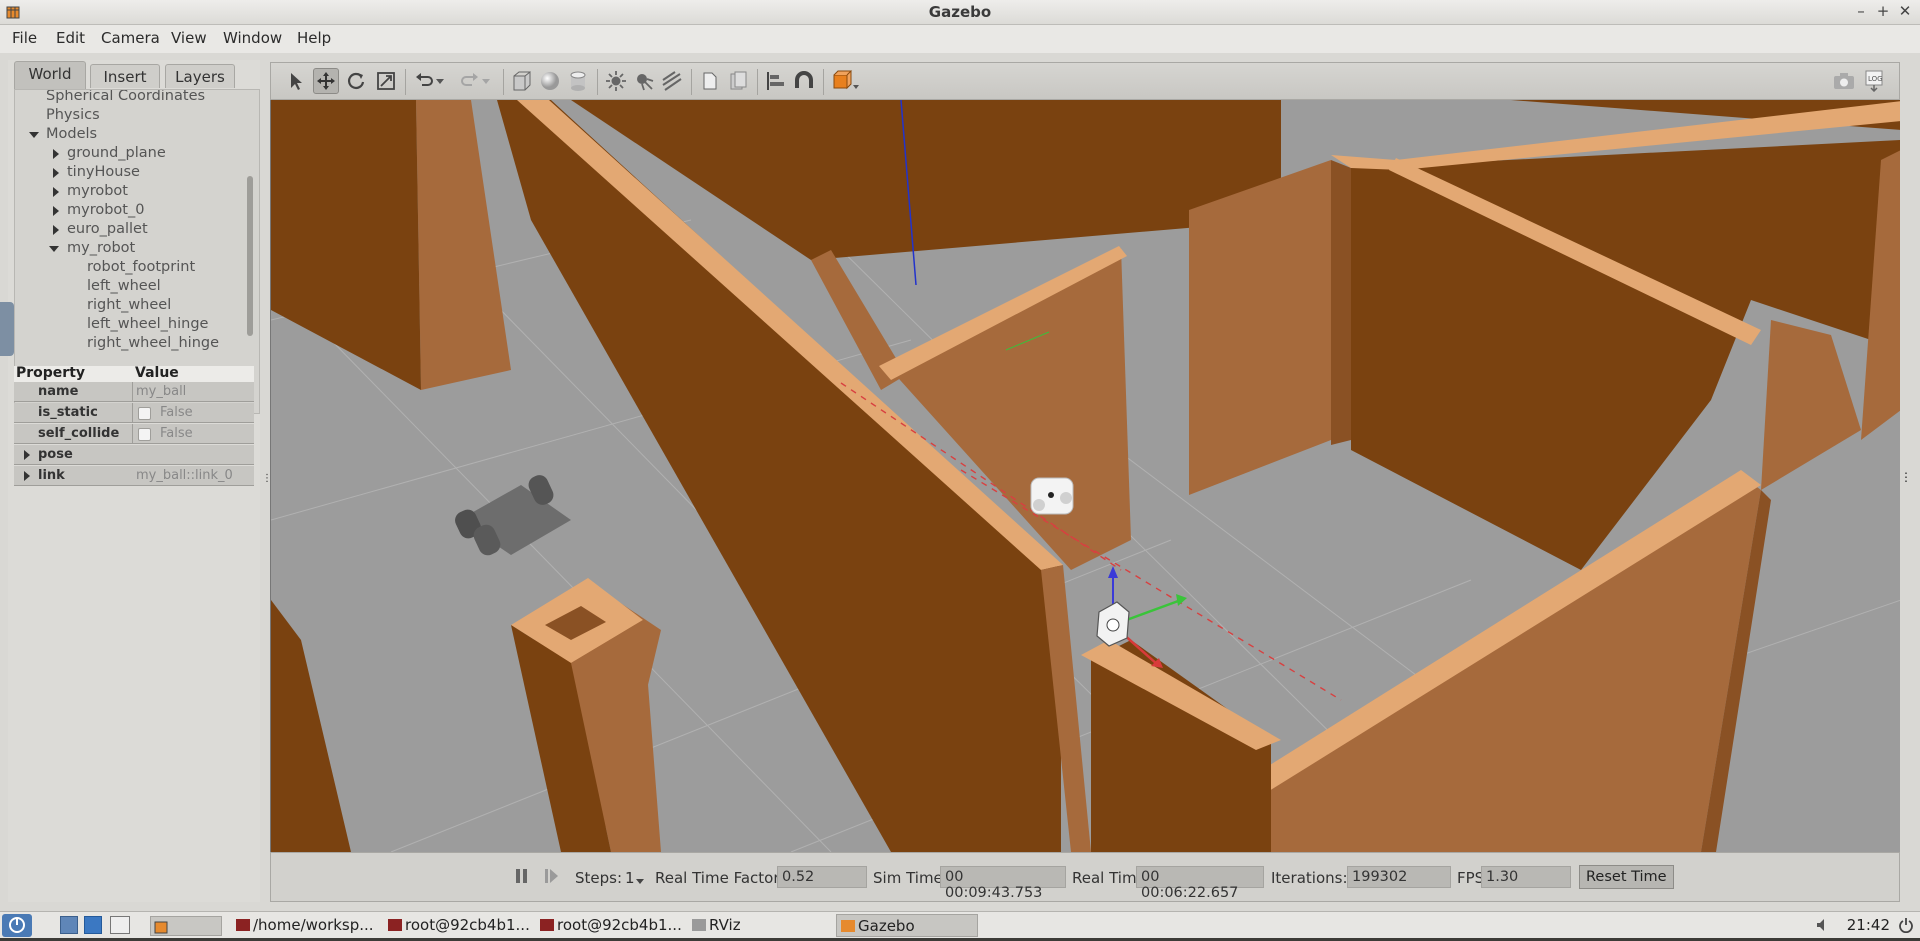 The image size is (1920, 941). Describe the element at coordinates (189, 38) in the screenshot. I see `menu-view: View` at that location.